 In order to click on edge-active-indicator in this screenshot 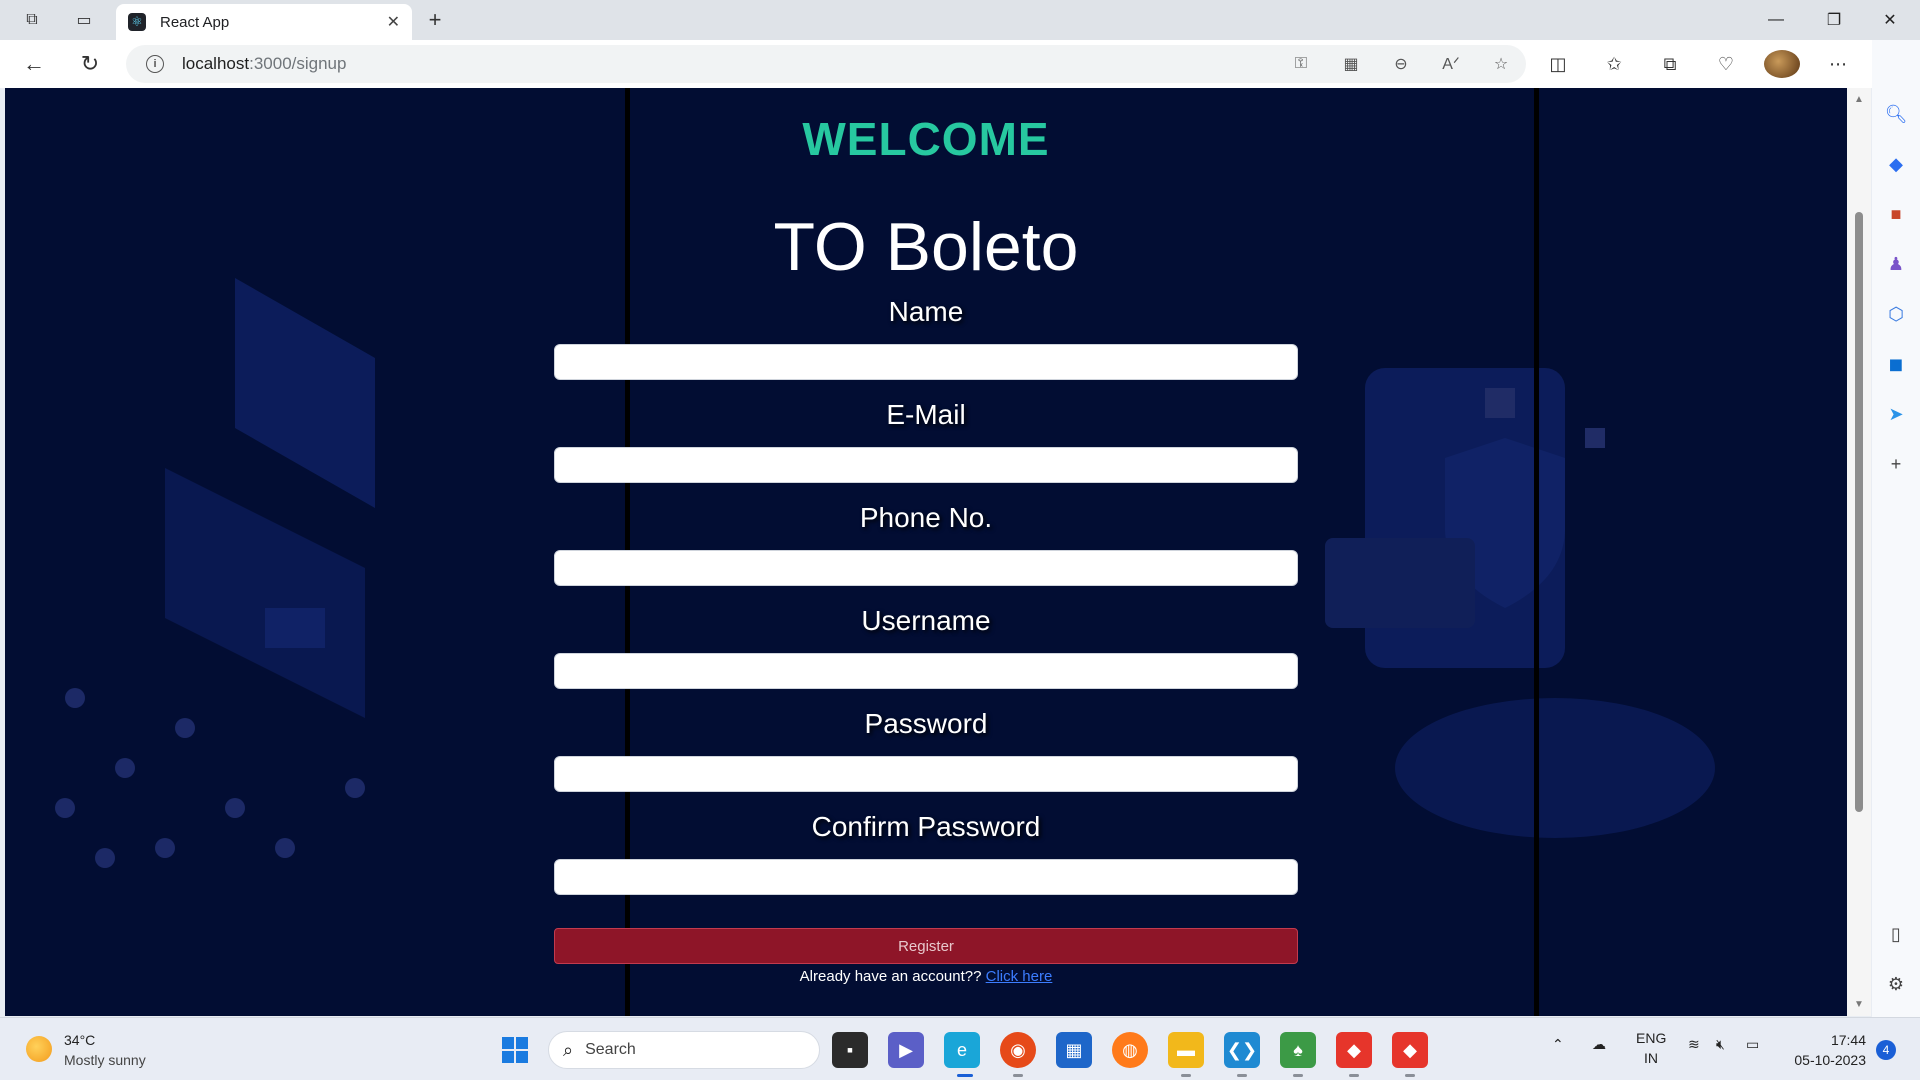, I will do `click(965, 1075)`.